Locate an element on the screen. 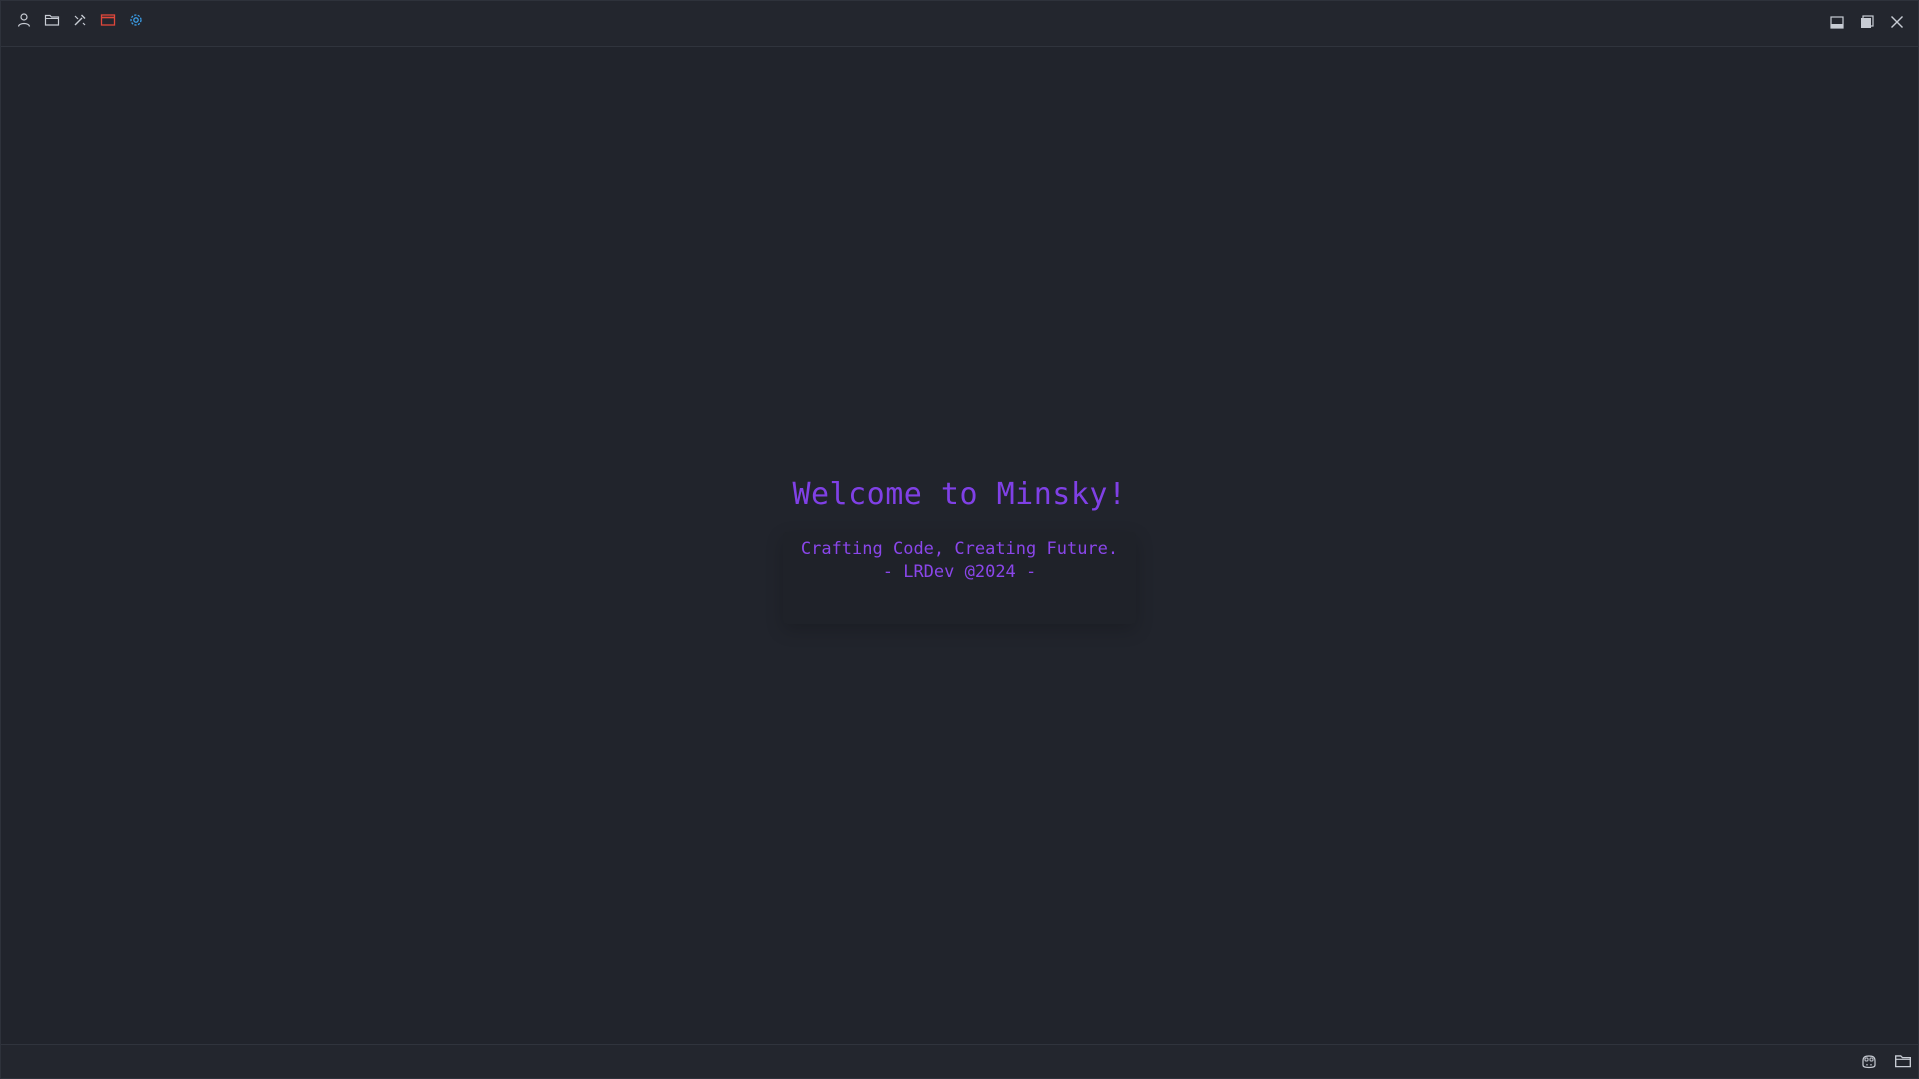 The height and width of the screenshot is (1079, 1919). tools-button is located at coordinates (80, 20).